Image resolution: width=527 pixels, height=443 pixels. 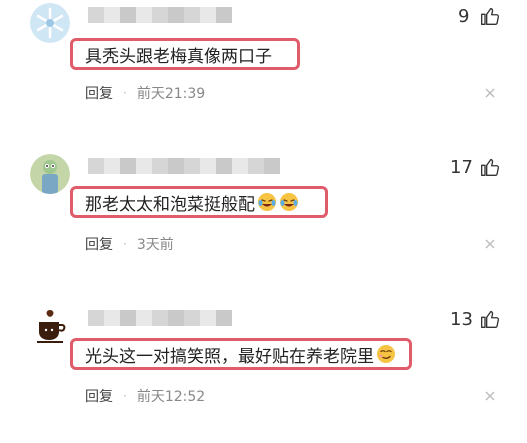 I want to click on like-count: 9, so click(x=464, y=16).